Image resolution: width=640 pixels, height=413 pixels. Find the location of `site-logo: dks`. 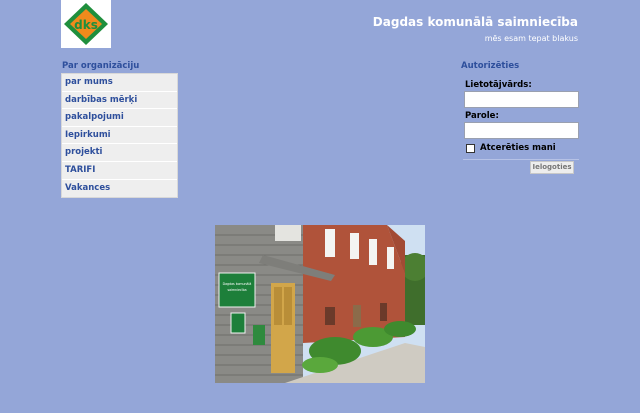

site-logo: dks is located at coordinates (86, 24).